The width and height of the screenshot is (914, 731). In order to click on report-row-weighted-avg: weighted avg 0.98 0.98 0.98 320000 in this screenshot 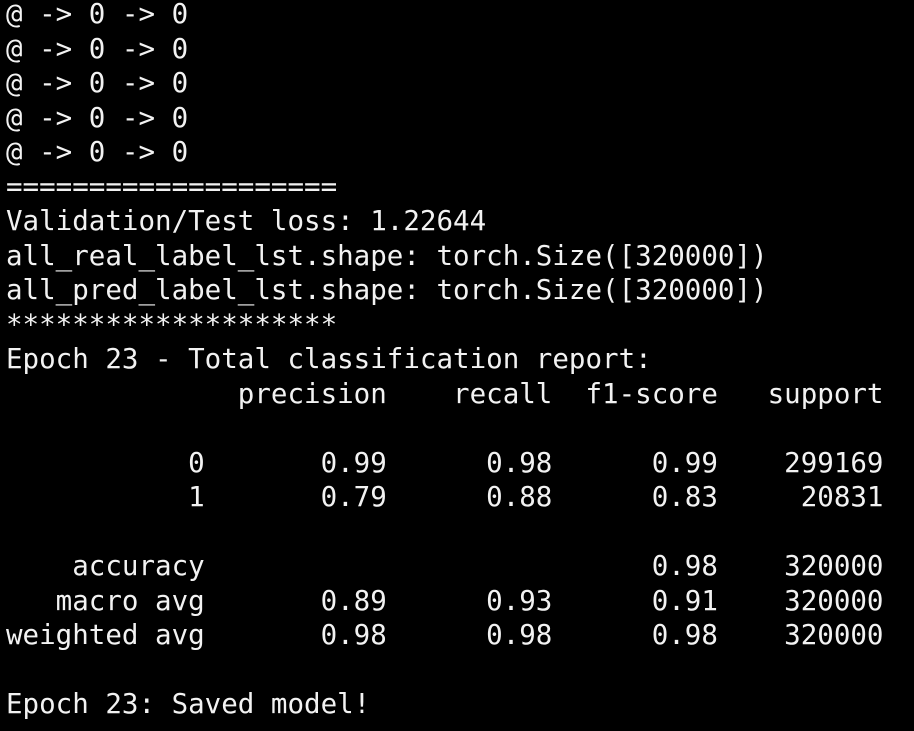, I will do `click(445, 635)`.